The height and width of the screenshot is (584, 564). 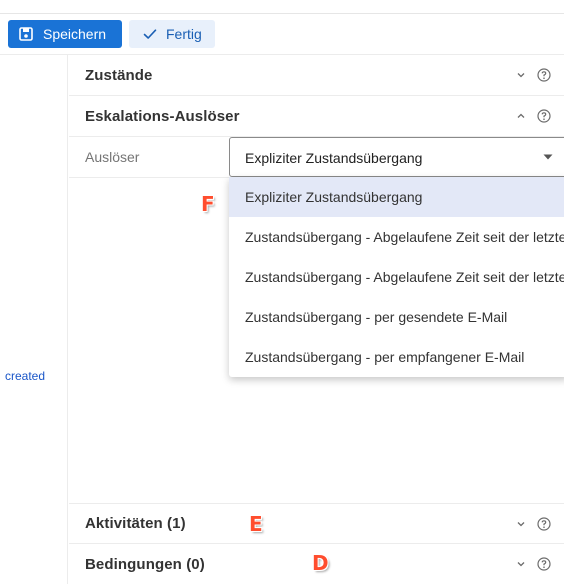 I want to click on chevron-up-icon, so click(x=521, y=116).